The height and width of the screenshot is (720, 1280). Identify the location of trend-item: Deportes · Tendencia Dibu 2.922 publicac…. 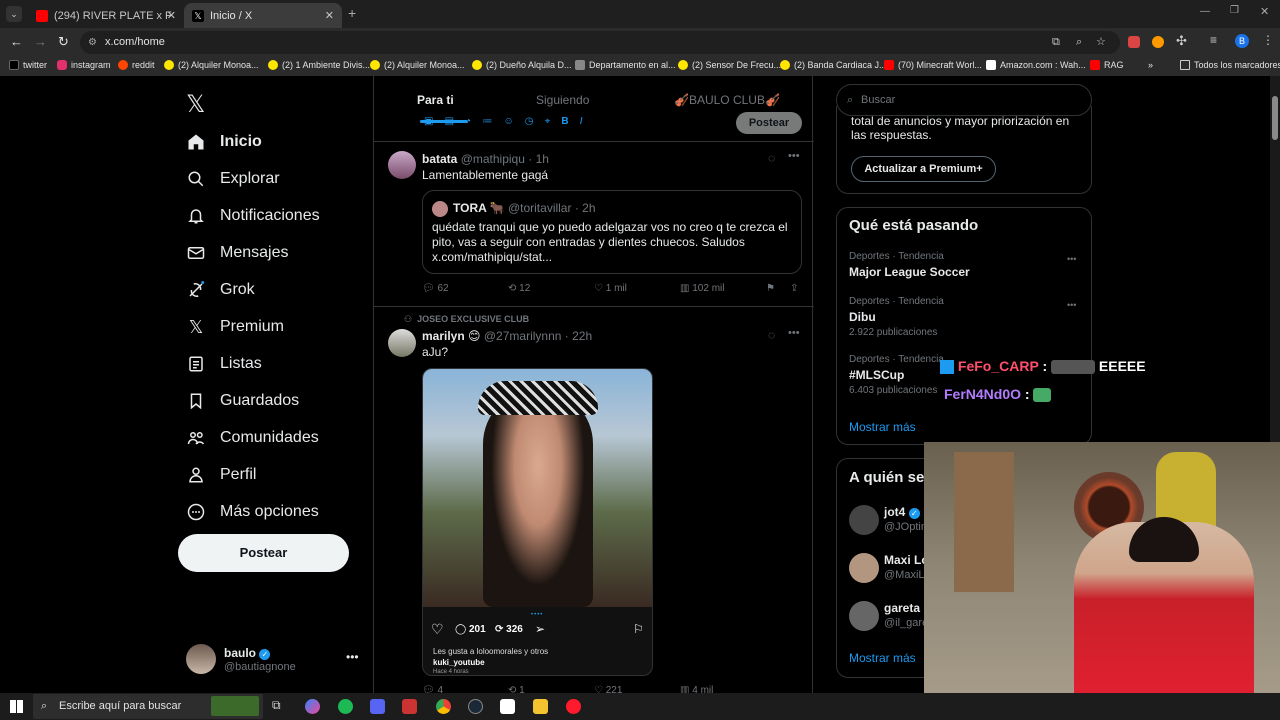
(965, 319).